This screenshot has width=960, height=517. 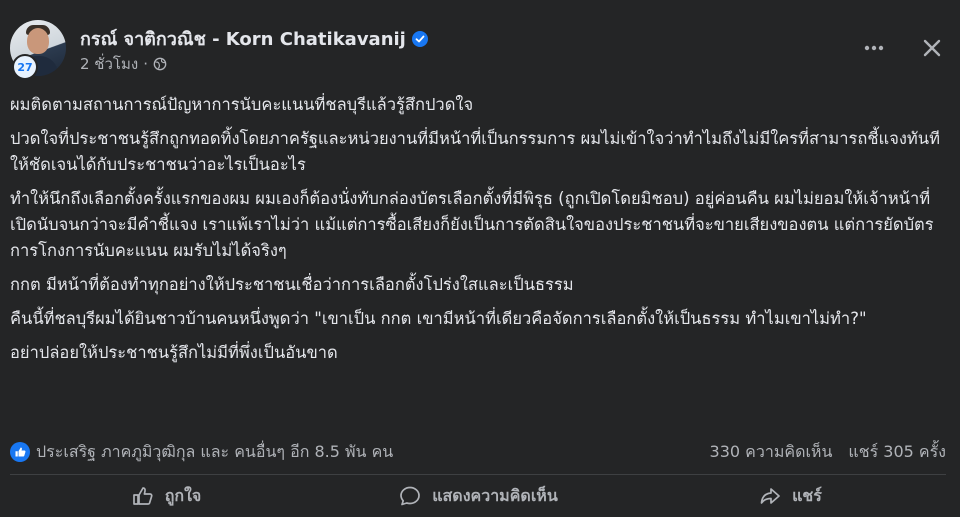 What do you see at coordinates (419, 38) in the screenshot?
I see `verified-badge-icon` at bounding box center [419, 38].